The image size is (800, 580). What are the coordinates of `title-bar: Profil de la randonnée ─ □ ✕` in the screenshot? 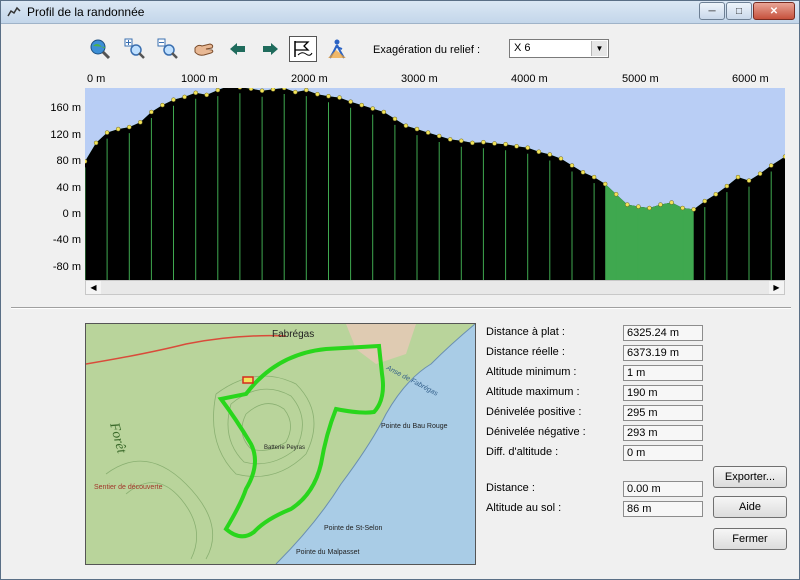 It's located at (400, 12).